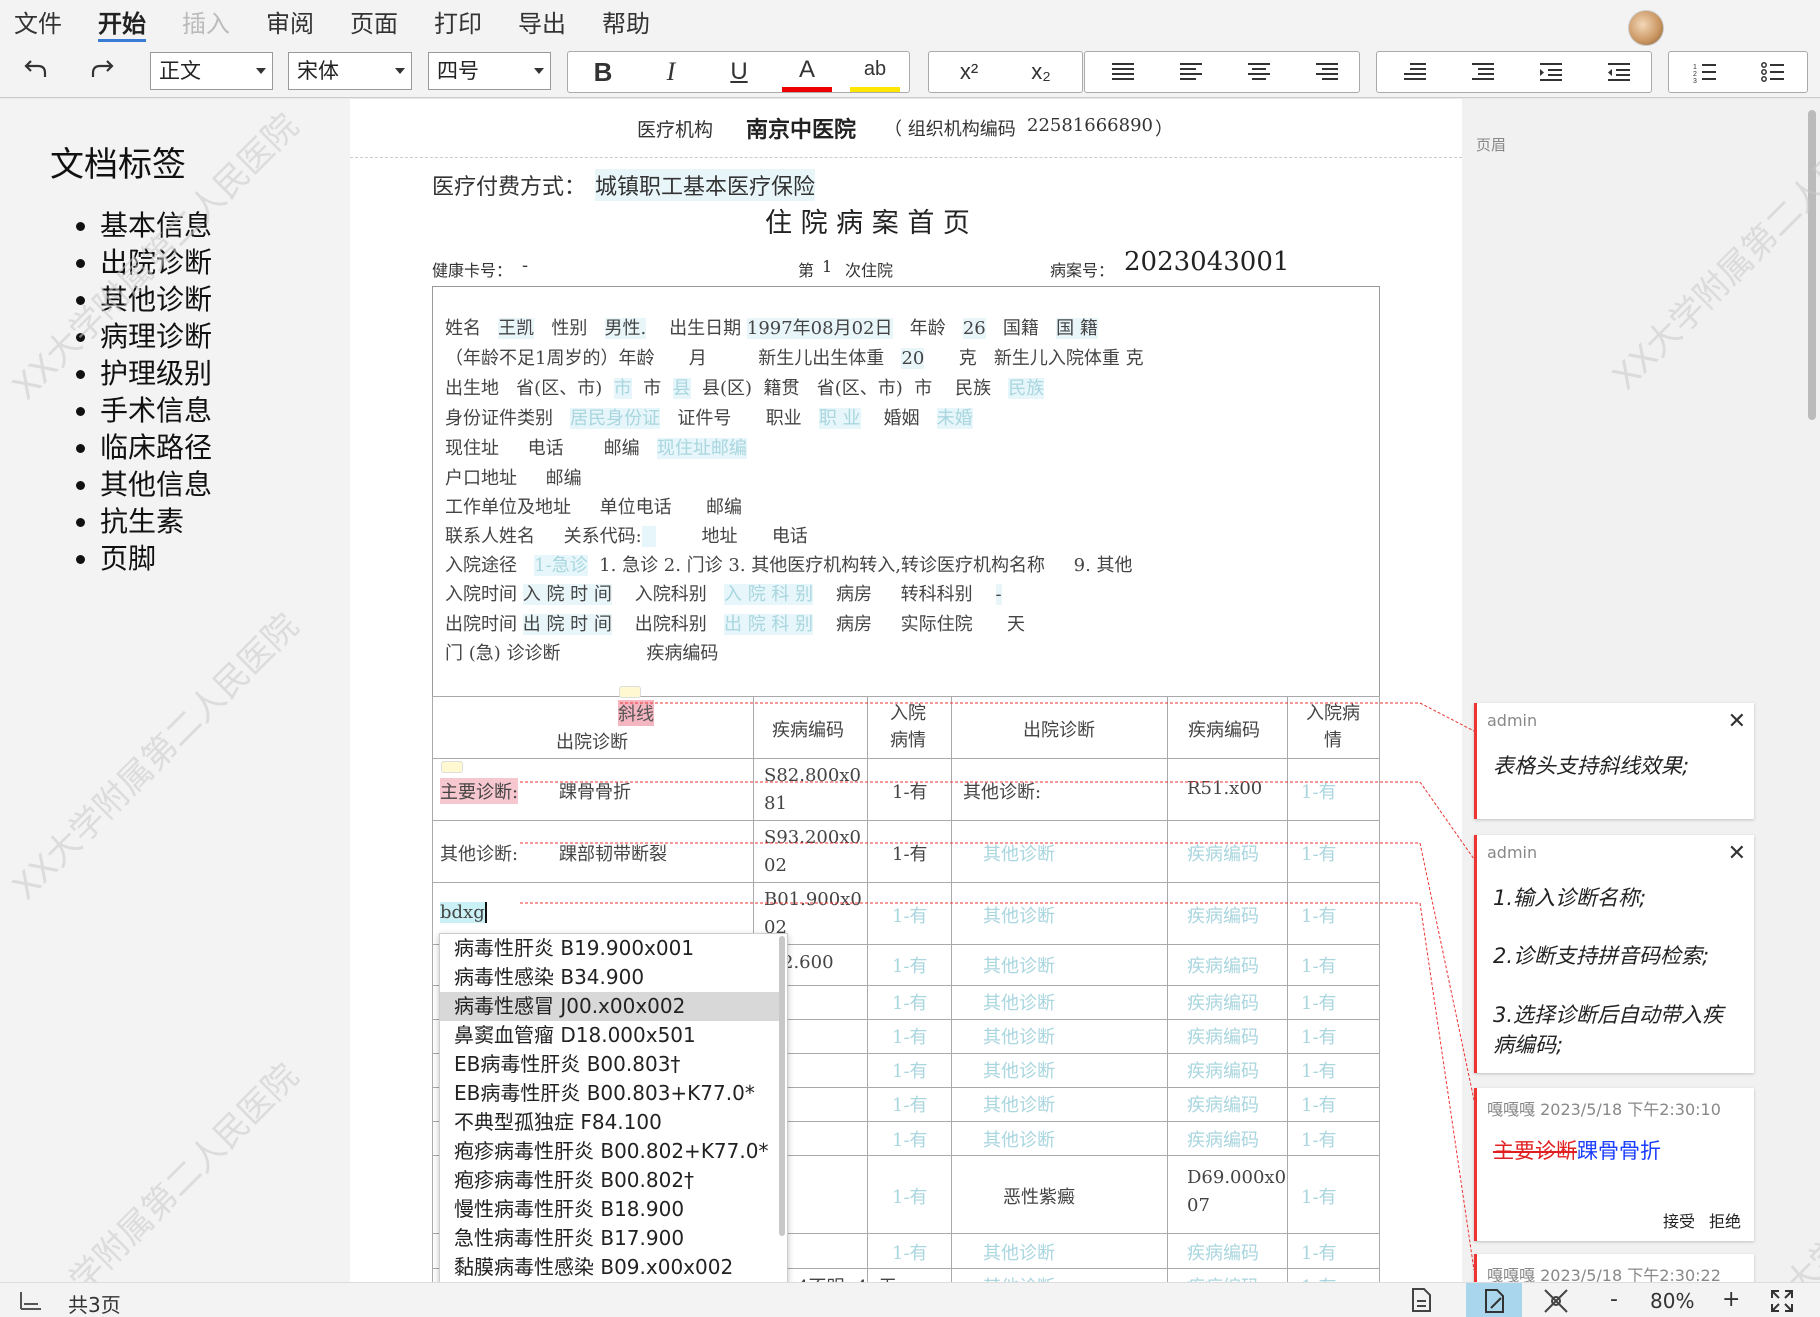  What do you see at coordinates (610, 1035) in the screenshot?
I see `suggestion-item: 鼻窦血管瘤 D18.000x501` at bounding box center [610, 1035].